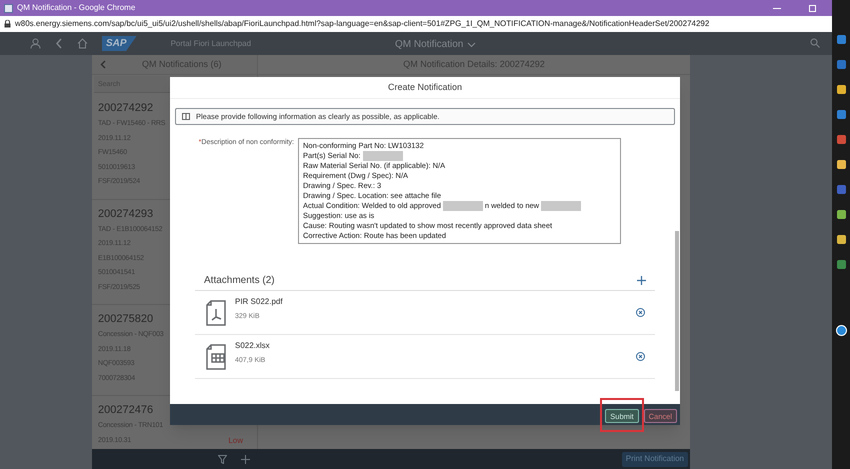  Describe the element at coordinates (211, 44) in the screenshot. I see `shell-title: Portal Fiori Launchpad` at that location.